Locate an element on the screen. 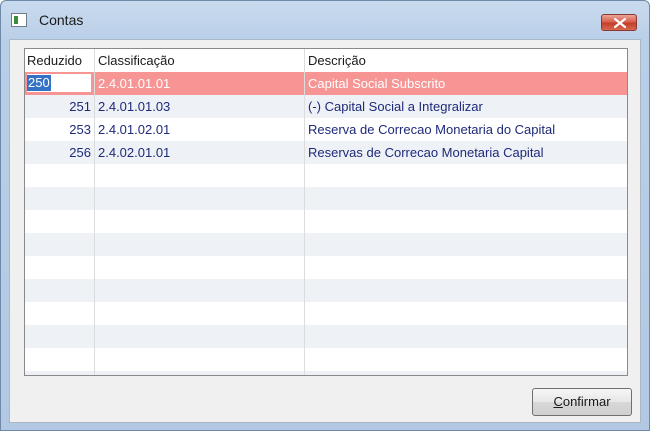 Image resolution: width=650 pixels, height=431 pixels. cell-edit-input: 250 is located at coordinates (59, 83).